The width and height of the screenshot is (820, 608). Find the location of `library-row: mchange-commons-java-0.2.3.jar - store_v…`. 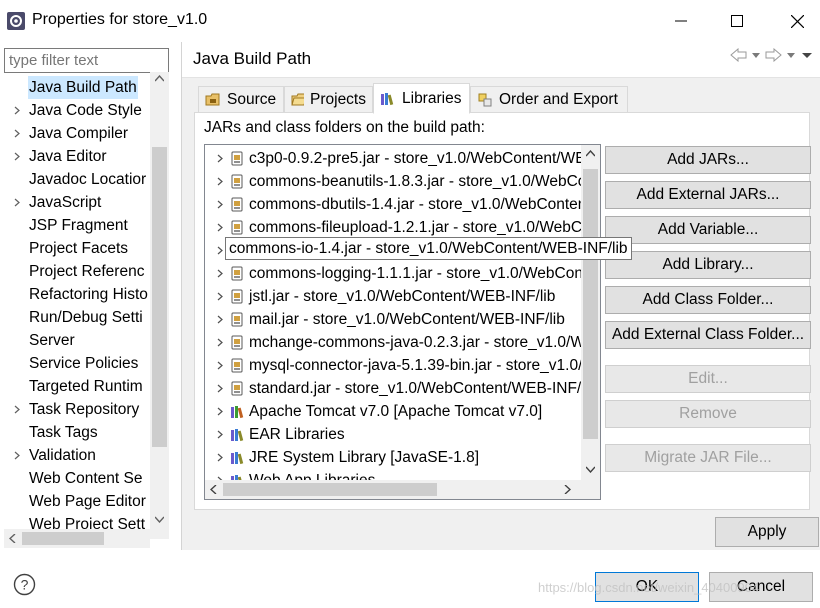

library-row: mchange-commons-java-0.2.3.jar - store_v… is located at coordinates (402, 342).